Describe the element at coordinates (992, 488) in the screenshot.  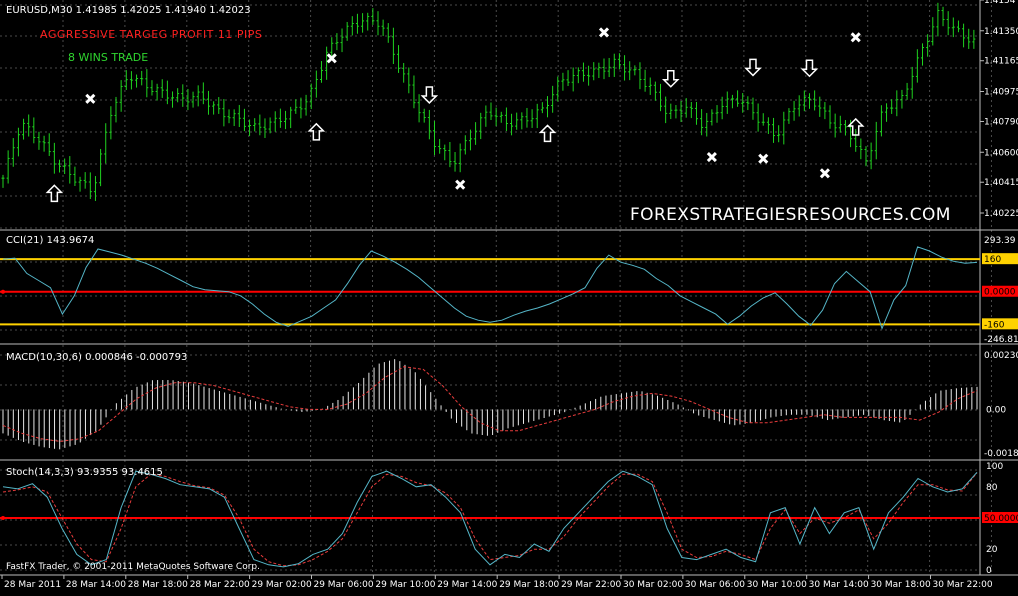
I see `stoch-axis-label: 80` at that location.